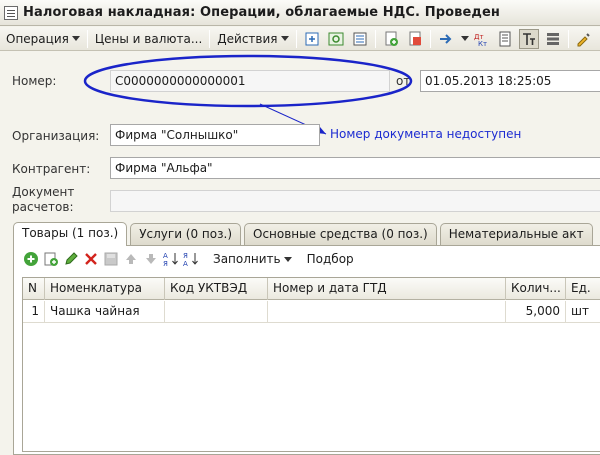 This screenshot has width=600, height=455. I want to click on fill-menu-label: Заполнить, so click(247, 259).